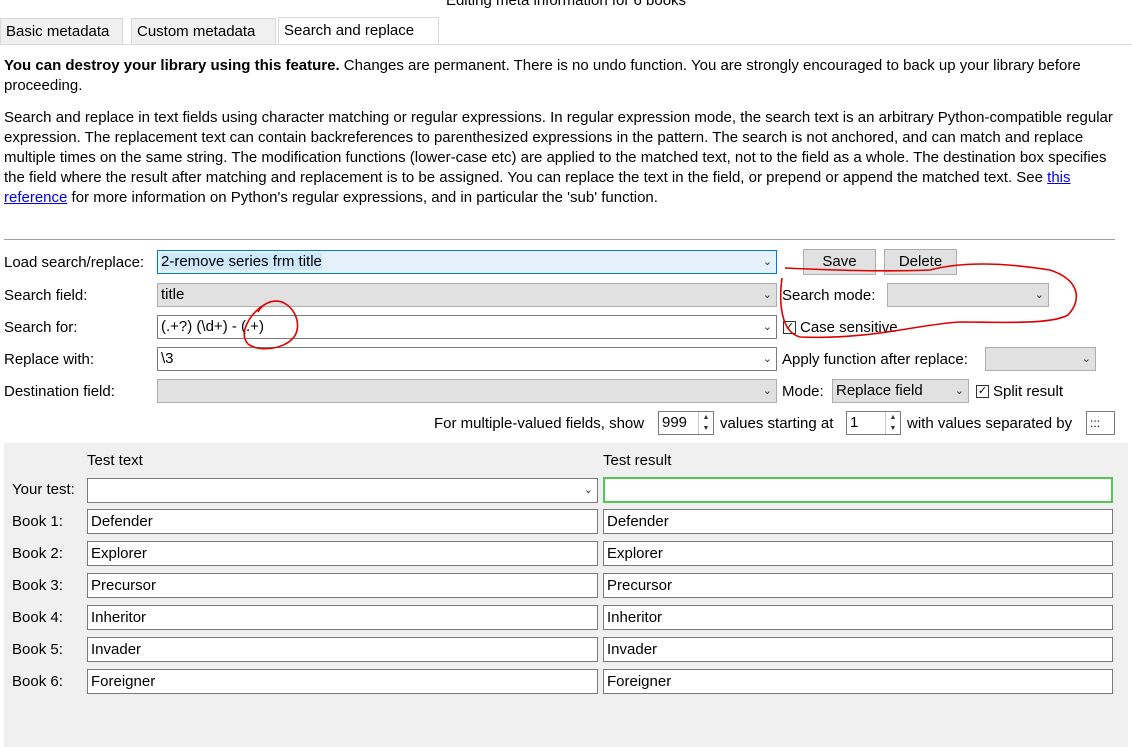 The image size is (1132, 747). What do you see at coordinates (37, 681) in the screenshot?
I see `book-label: Book 6:` at bounding box center [37, 681].